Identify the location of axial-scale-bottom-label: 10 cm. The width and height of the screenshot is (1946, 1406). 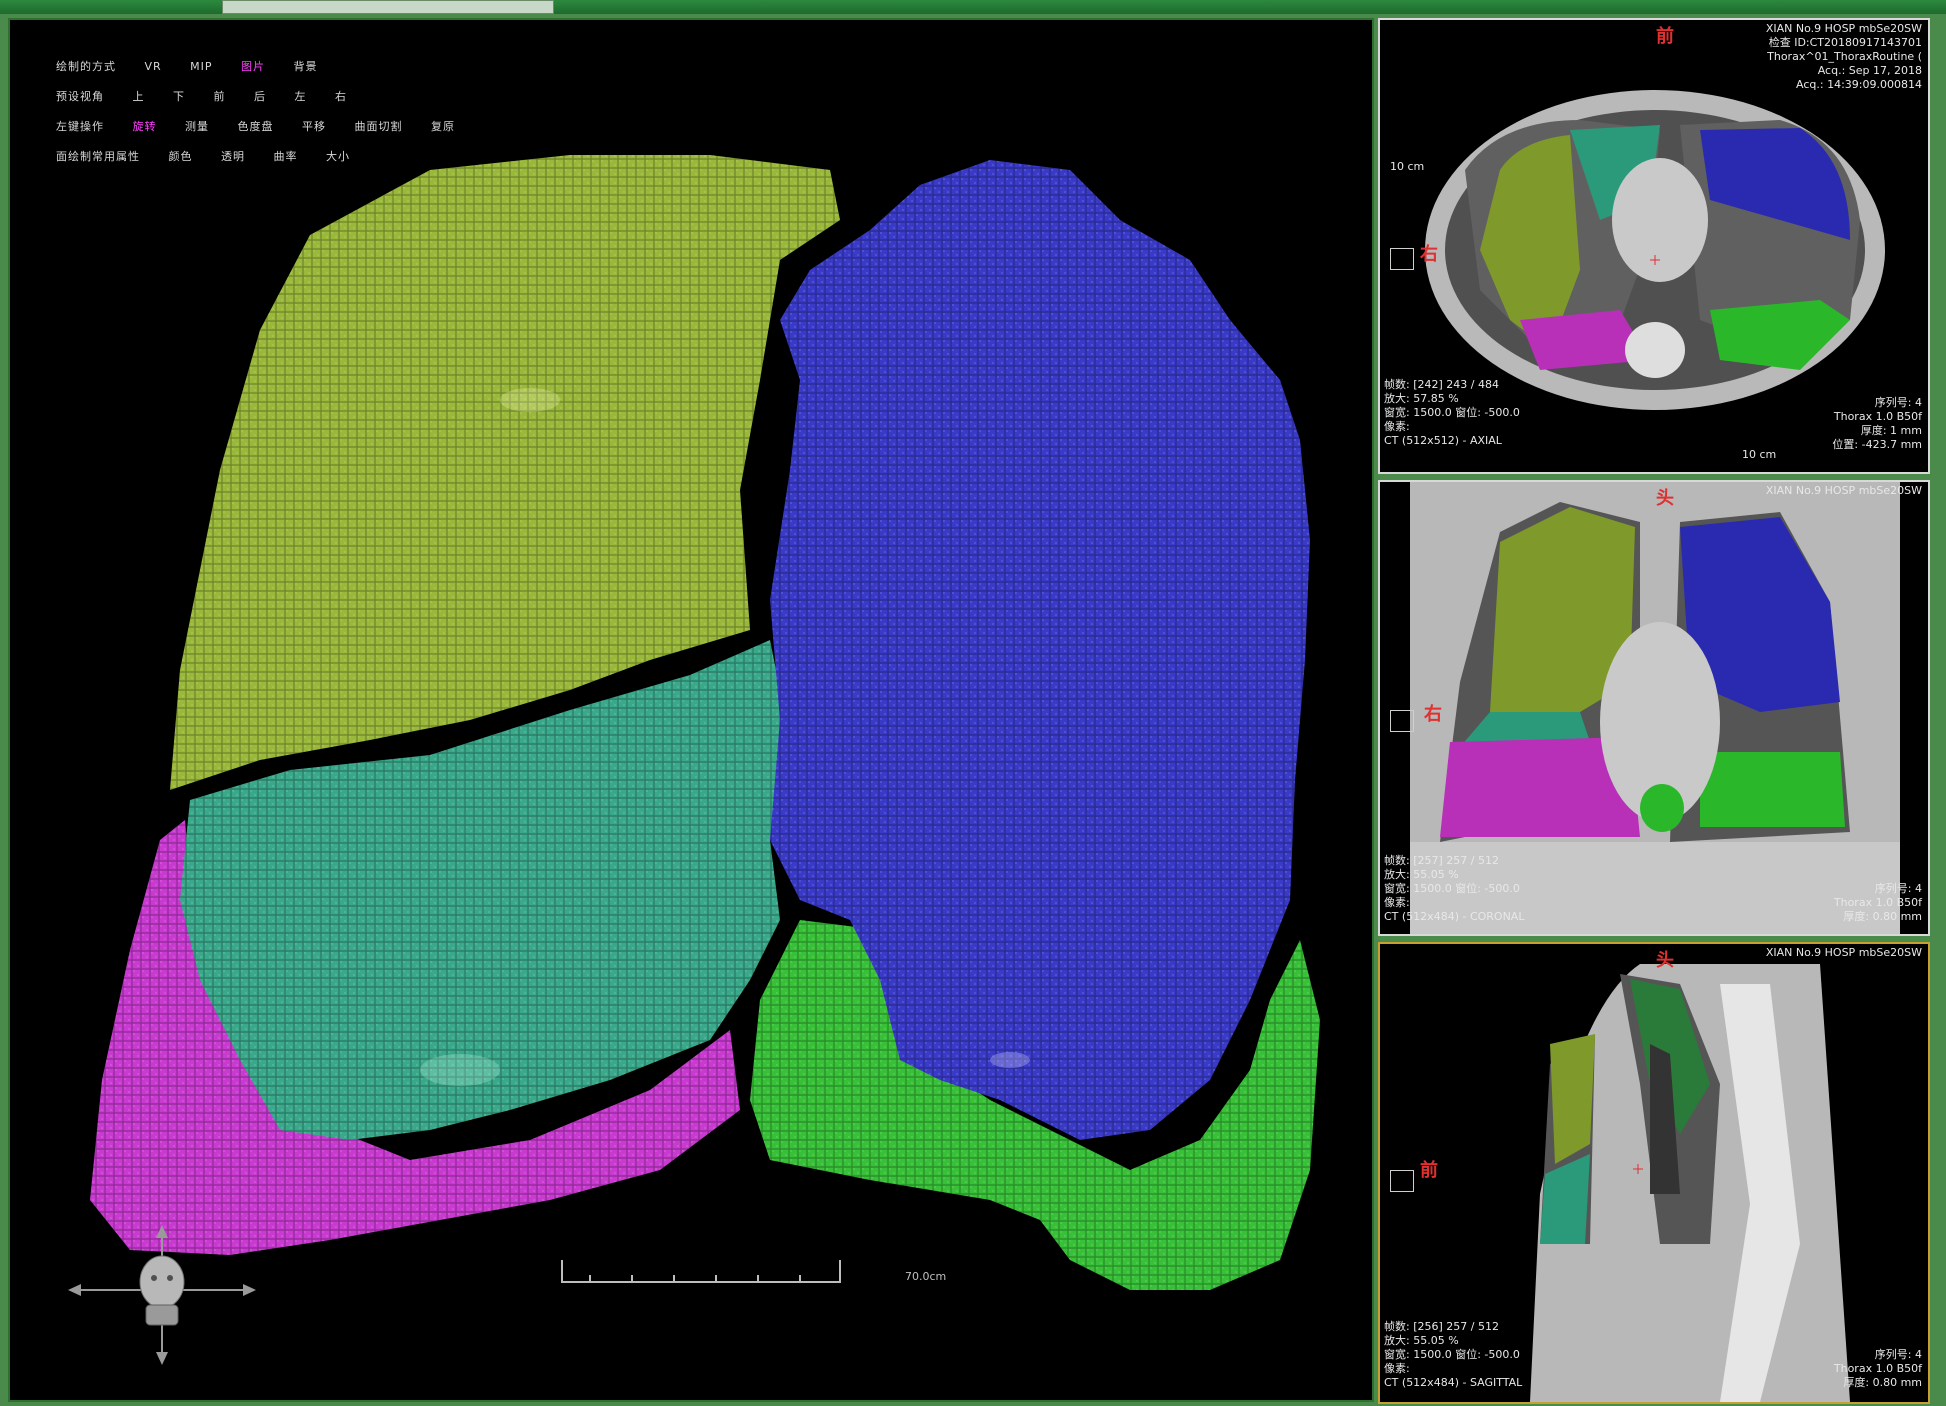
(1759, 454).